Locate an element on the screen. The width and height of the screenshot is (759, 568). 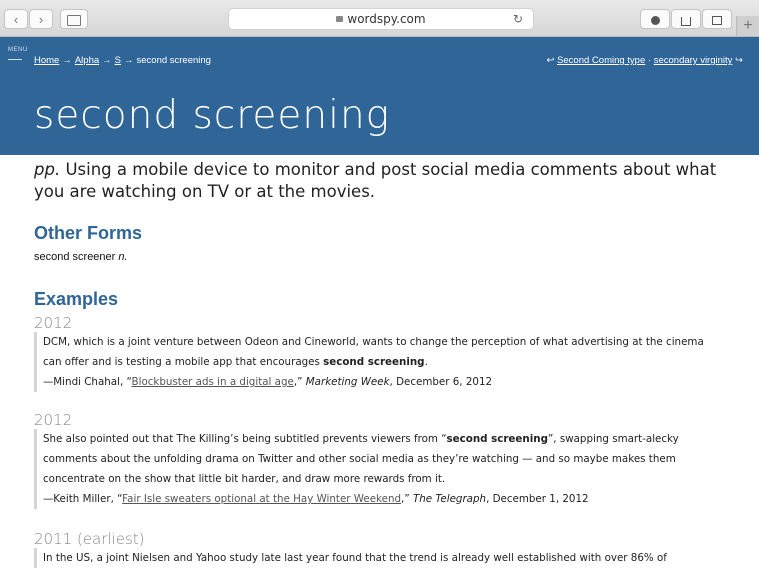
citation-source: The Telegraph is located at coordinates (449, 499).